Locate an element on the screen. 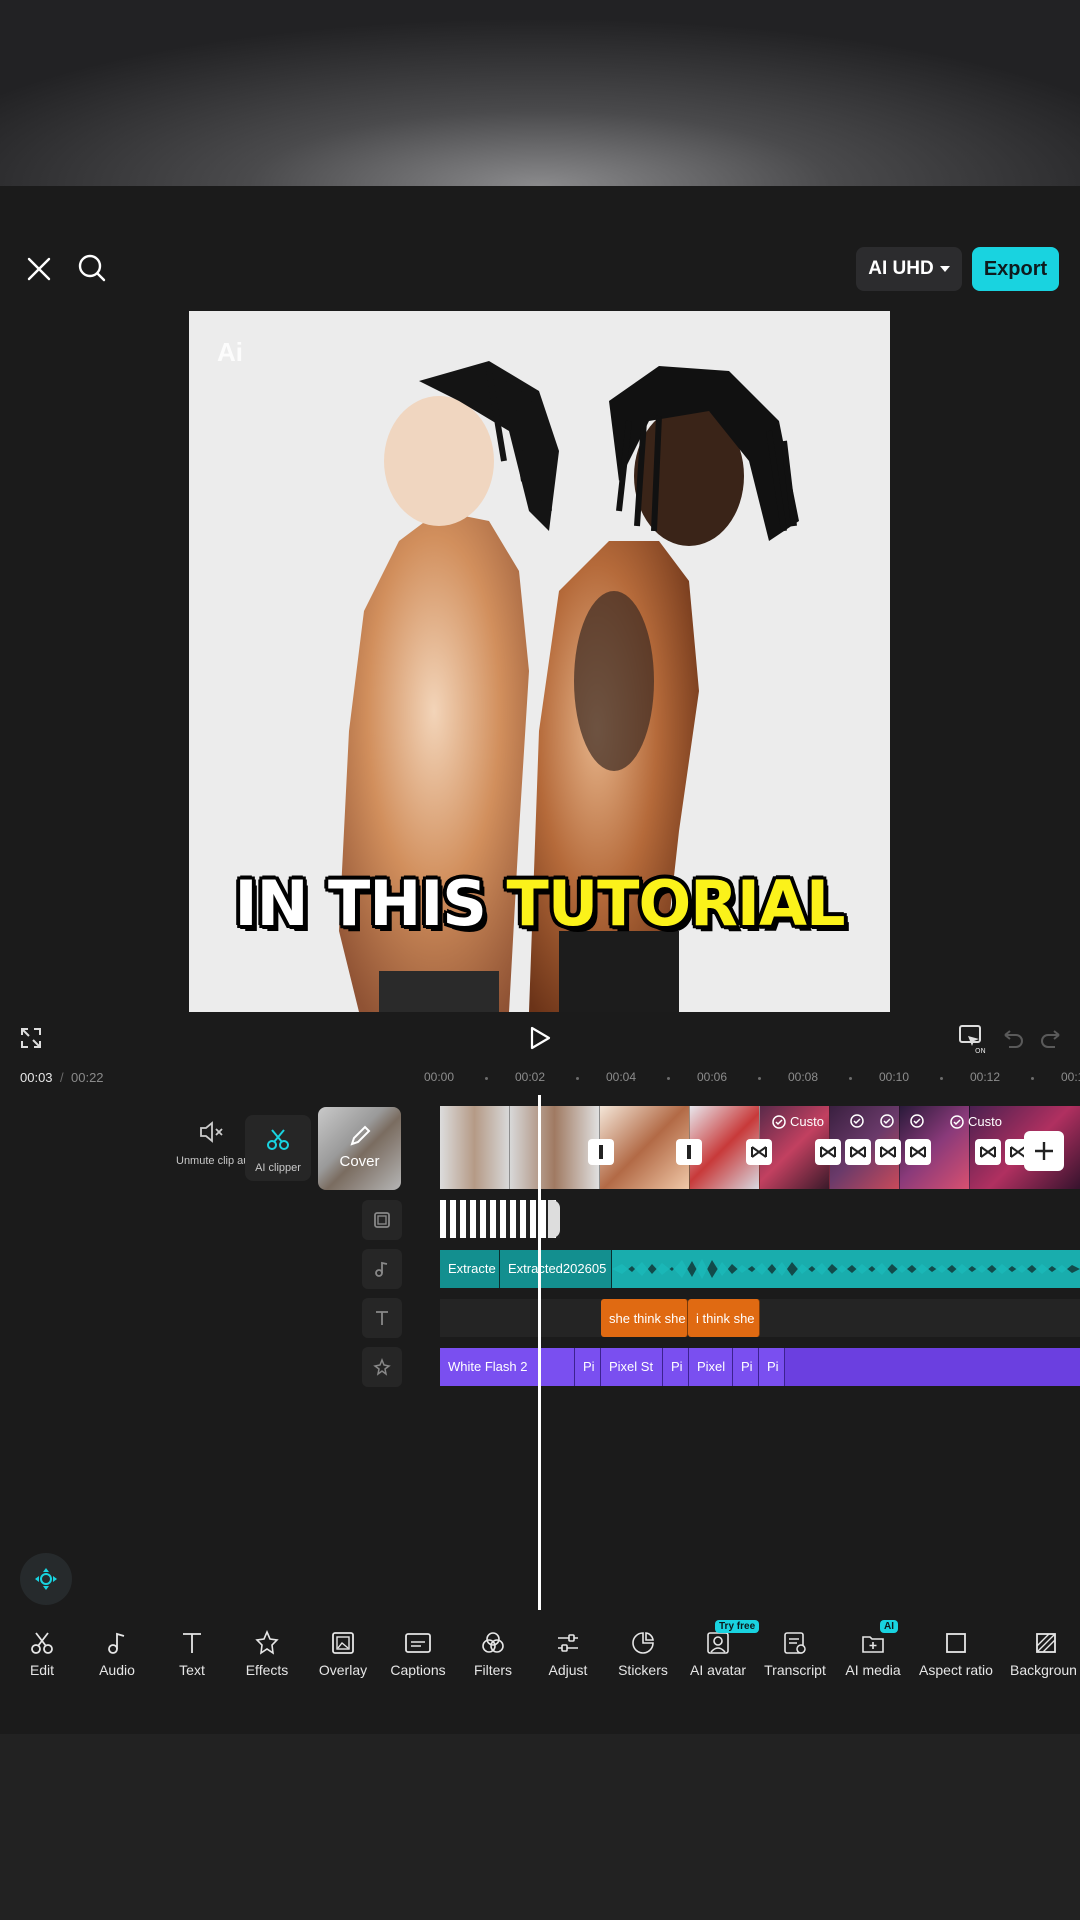 The image size is (1080, 1920). plus-icon is located at coordinates (1044, 1151).